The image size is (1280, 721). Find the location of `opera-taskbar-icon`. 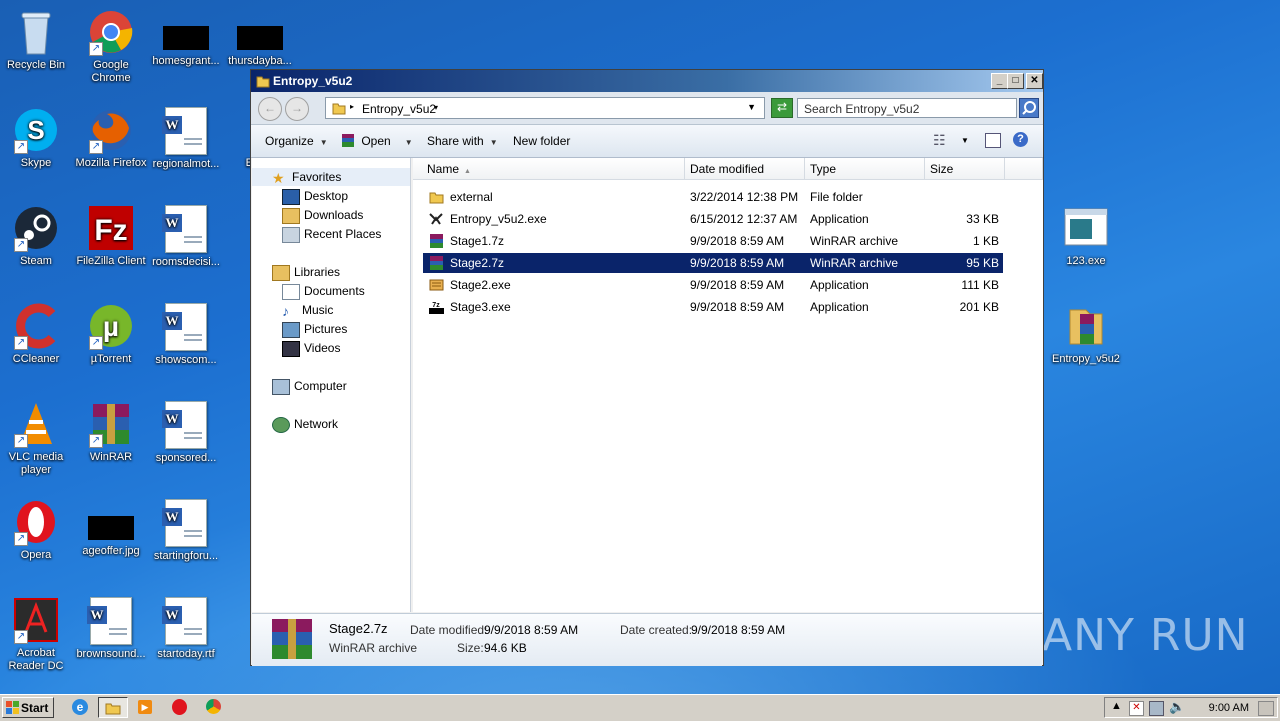

opera-taskbar-icon is located at coordinates (179, 707).